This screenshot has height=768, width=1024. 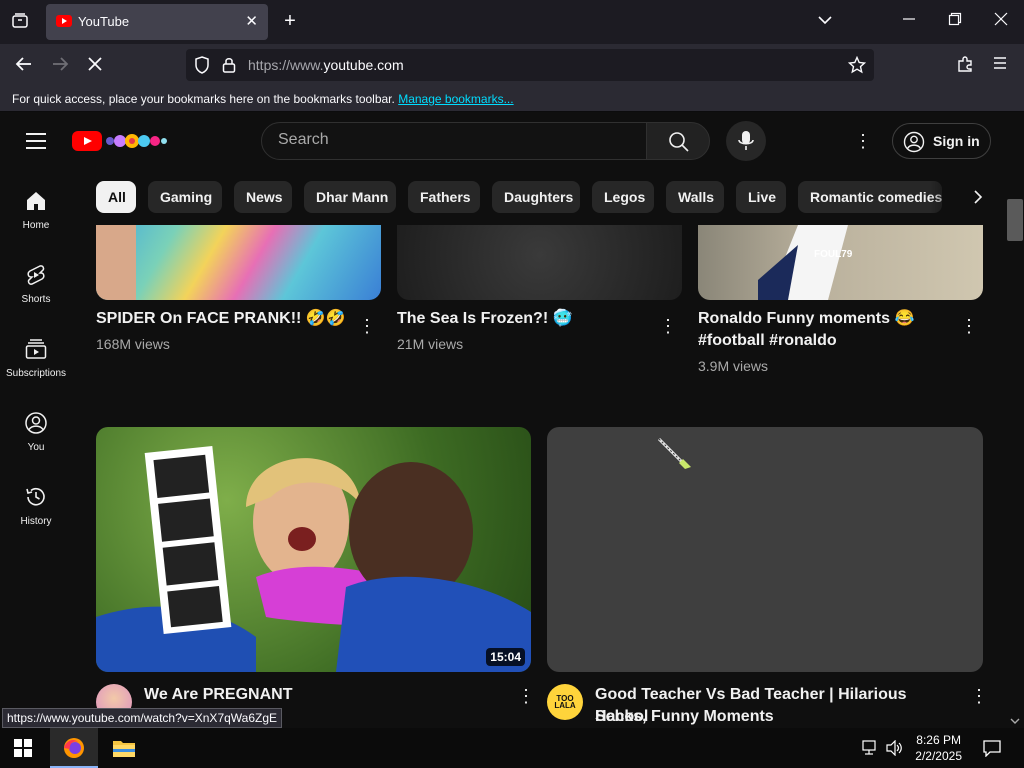 I want to click on chip-walls: Walls, so click(x=695, y=197).